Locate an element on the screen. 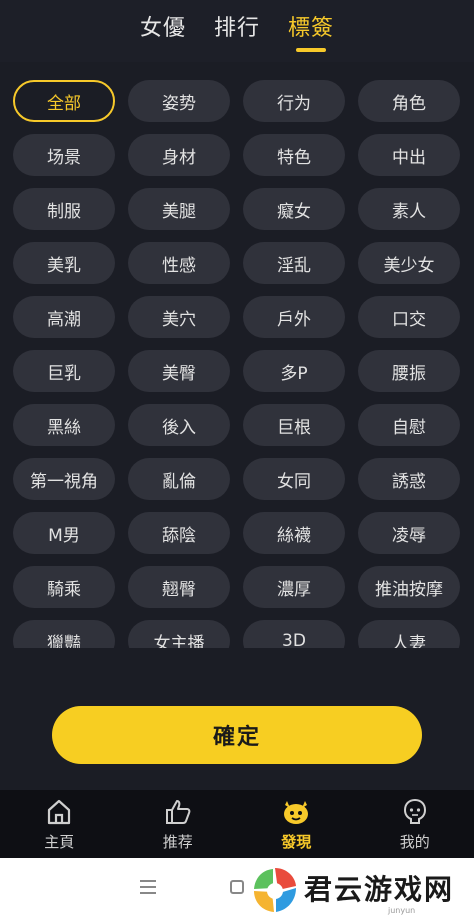  recents-menu-icon is located at coordinates (148, 887).